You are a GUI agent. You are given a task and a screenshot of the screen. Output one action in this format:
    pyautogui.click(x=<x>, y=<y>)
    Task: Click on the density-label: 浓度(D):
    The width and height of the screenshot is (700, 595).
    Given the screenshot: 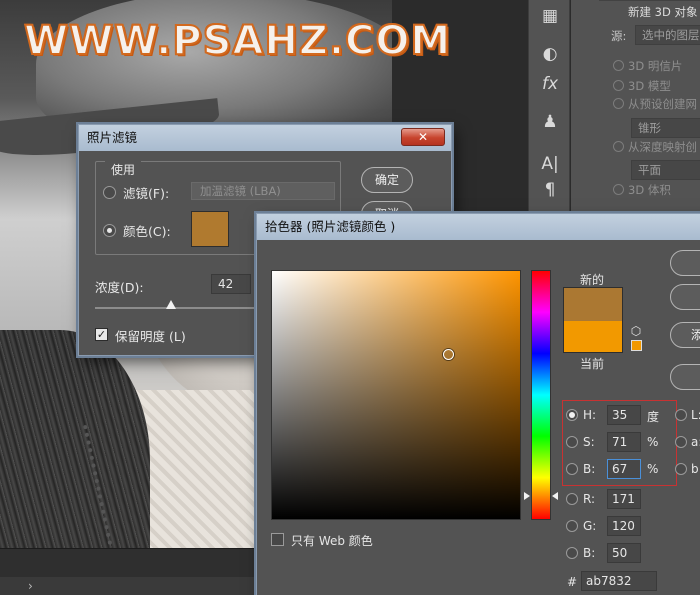 What is the action you would take?
    pyautogui.click(x=119, y=287)
    